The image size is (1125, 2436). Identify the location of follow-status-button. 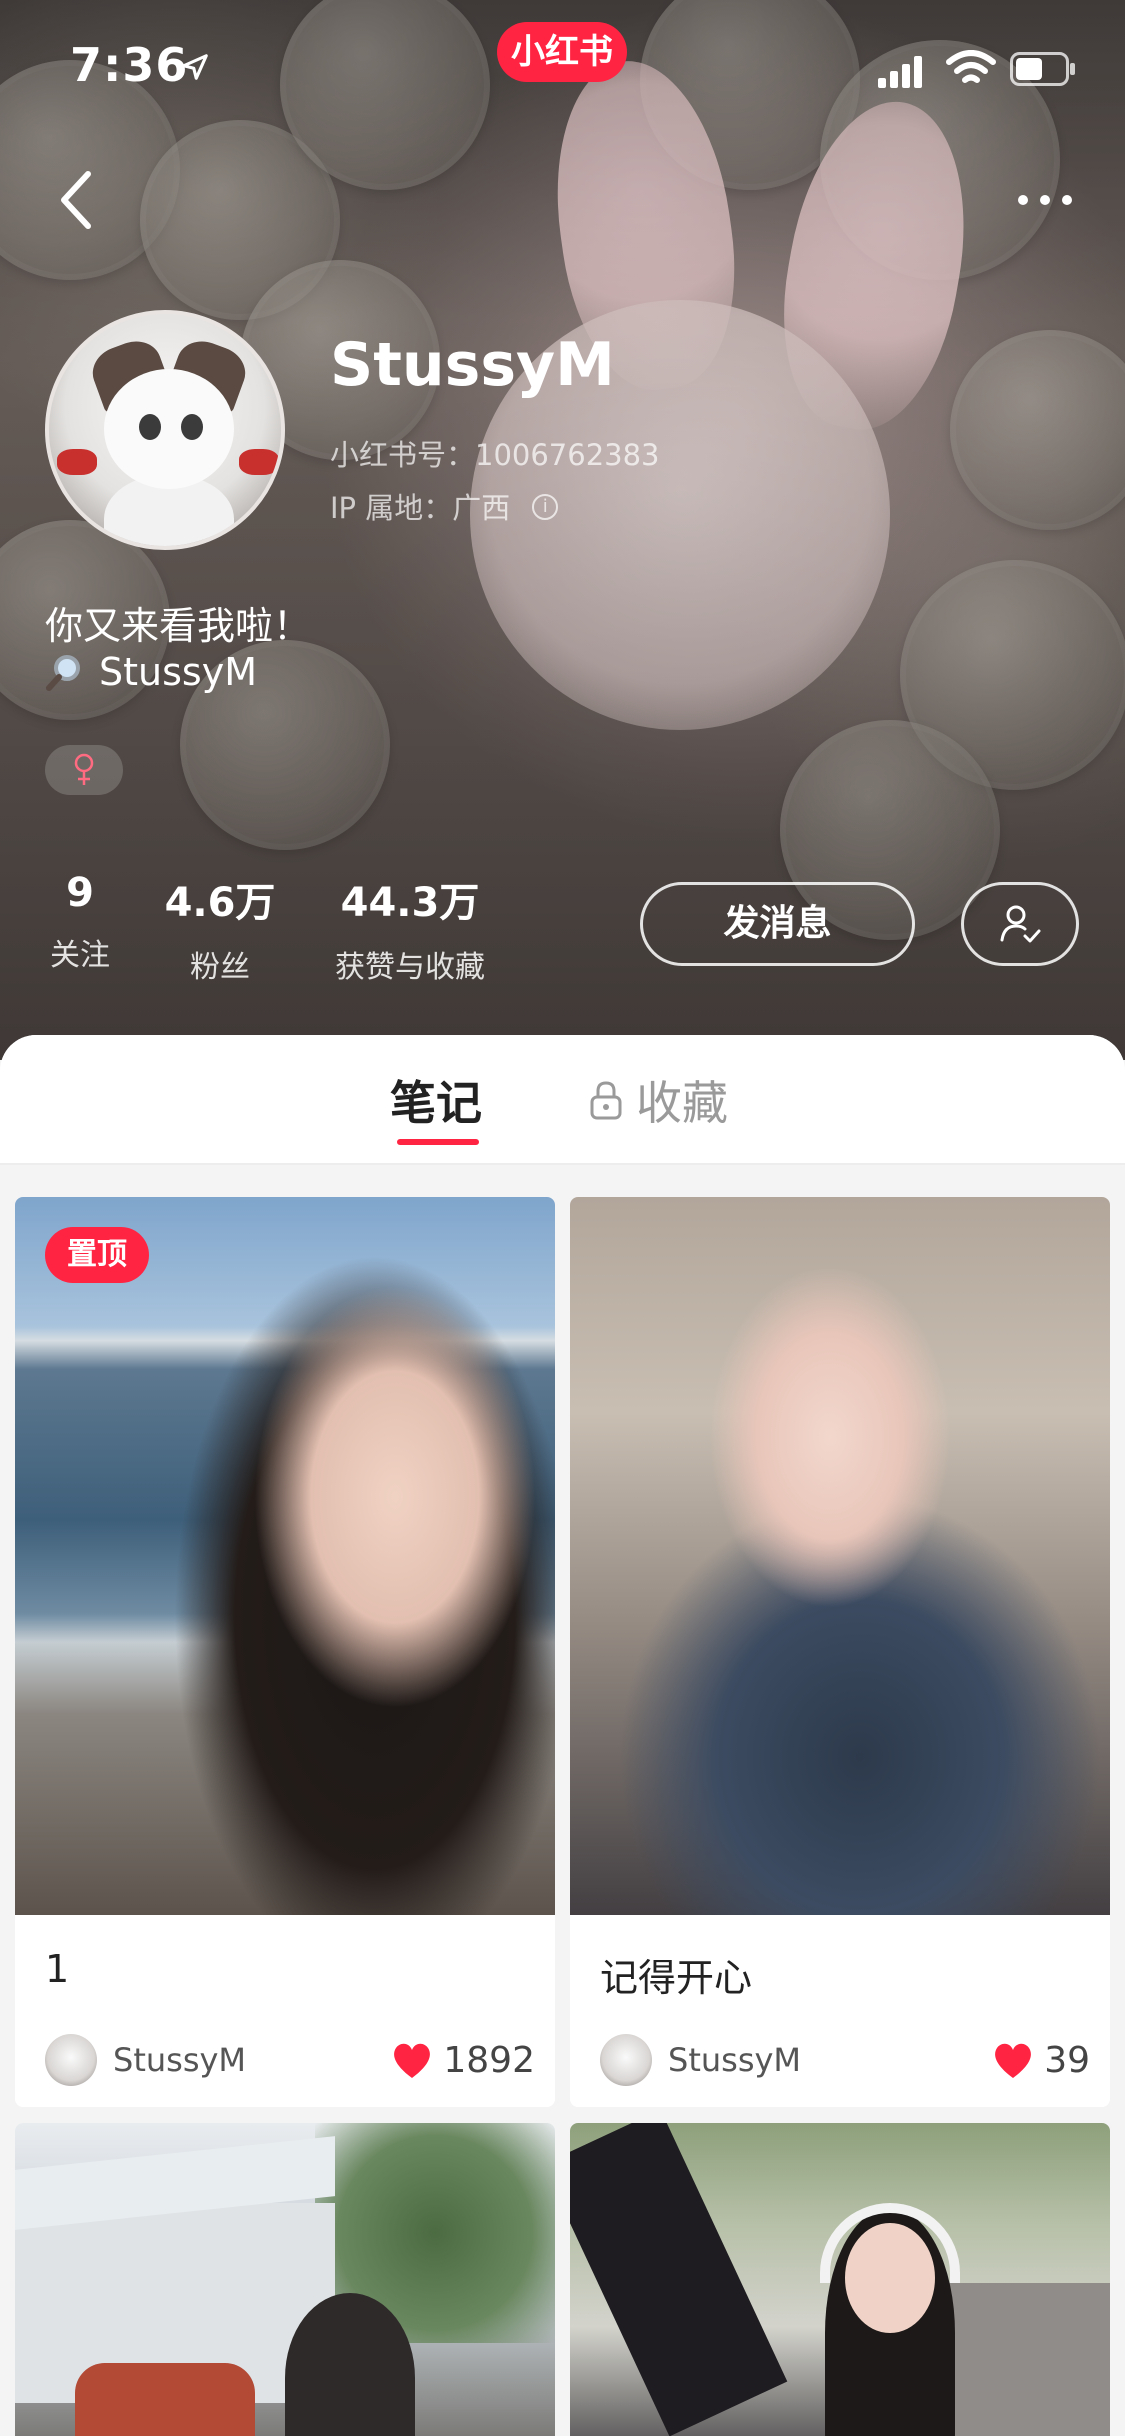
(1020, 924).